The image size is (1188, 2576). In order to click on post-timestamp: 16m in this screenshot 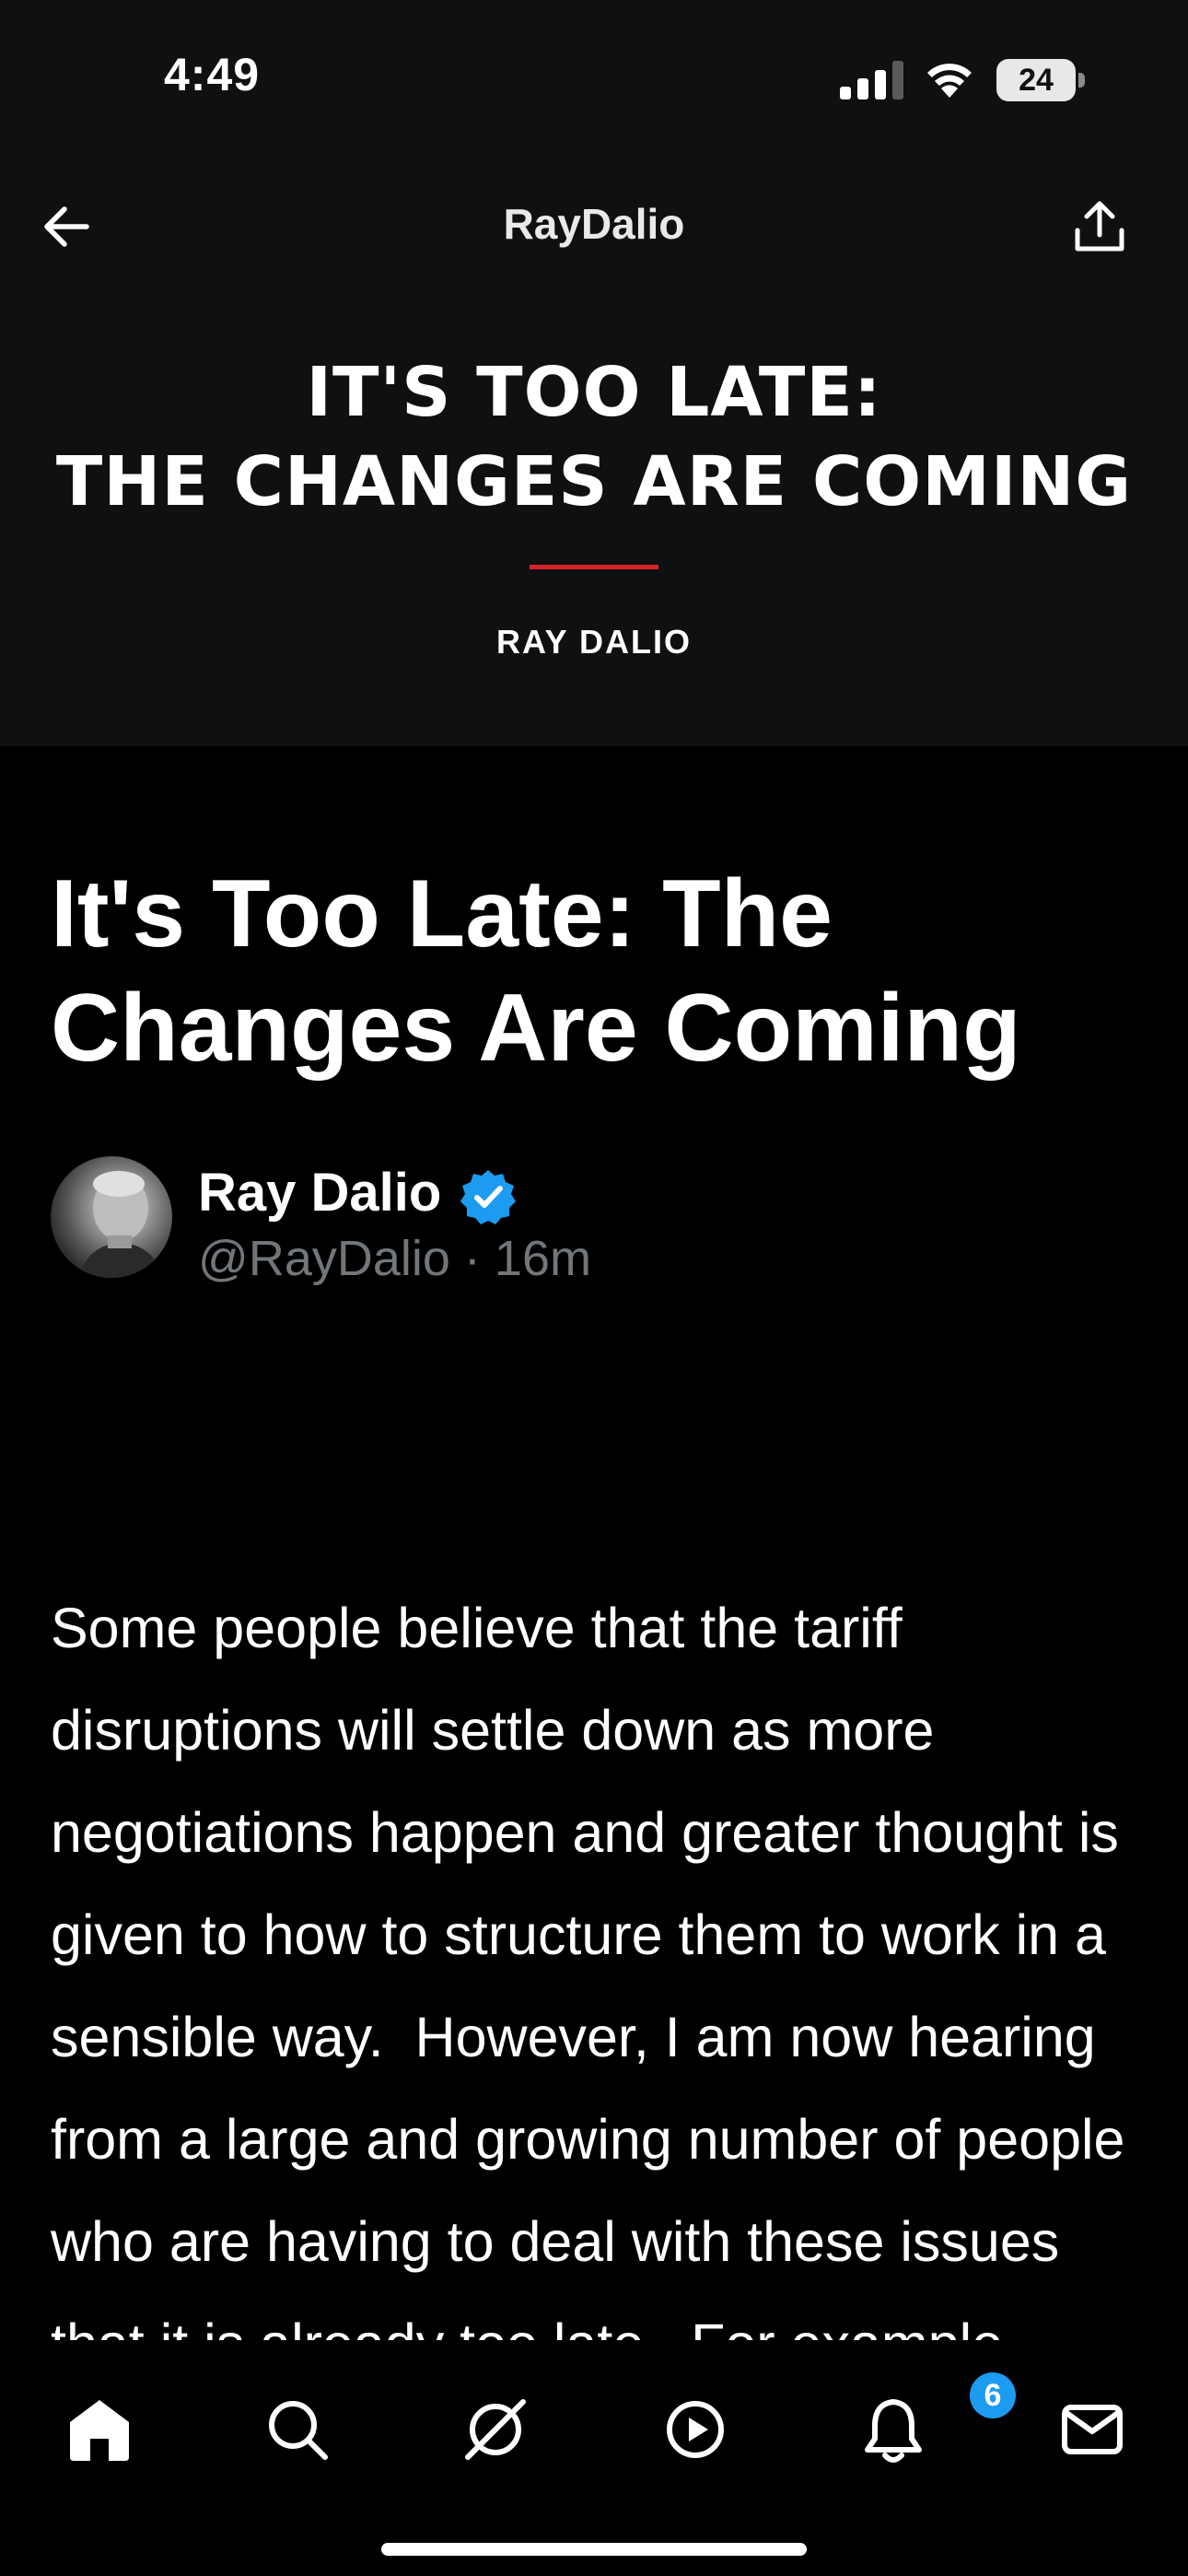, I will do `click(542, 1258)`.